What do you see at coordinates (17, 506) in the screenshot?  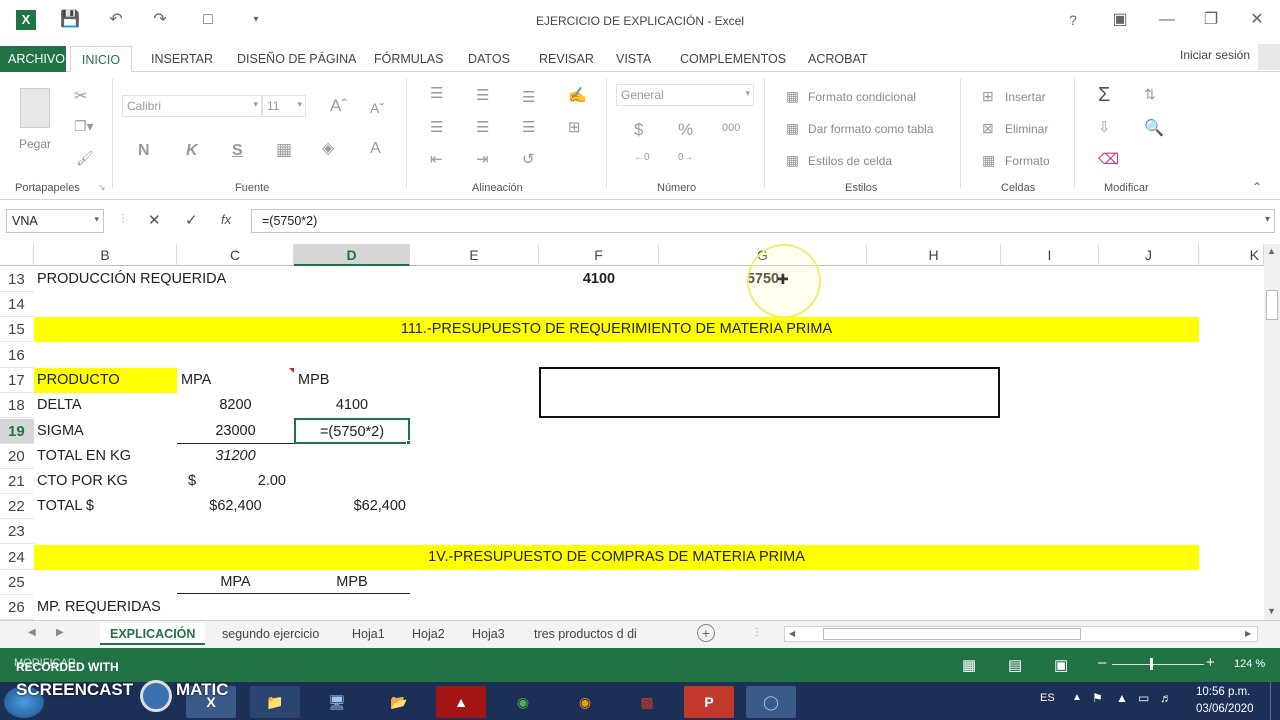 I see `row-header-22: 22` at bounding box center [17, 506].